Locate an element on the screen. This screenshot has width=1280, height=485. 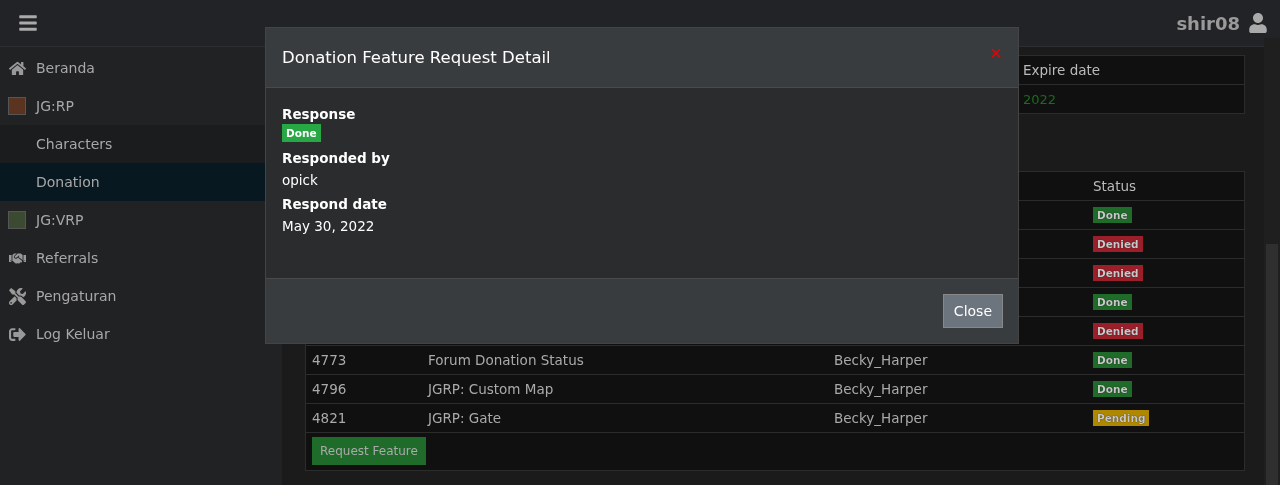
table-cell-text: JGRP: Gate is located at coordinates (465, 418).